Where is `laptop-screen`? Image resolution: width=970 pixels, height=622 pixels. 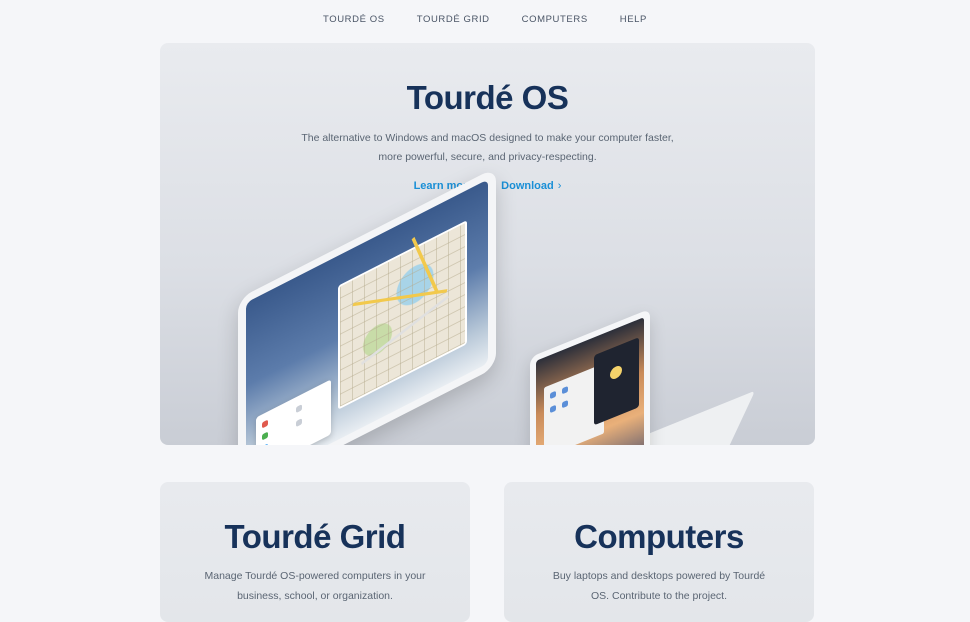
laptop-screen is located at coordinates (590, 381).